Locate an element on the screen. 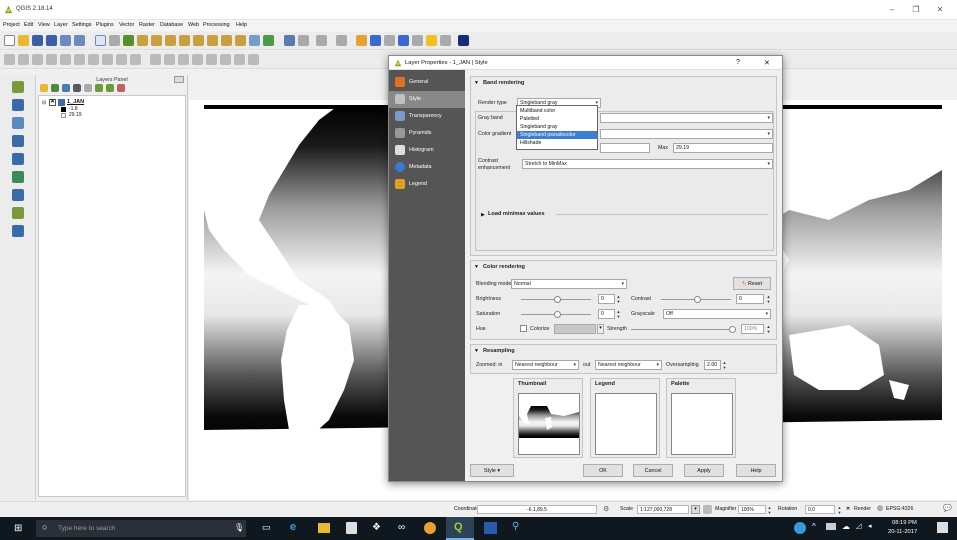 Image resolution: width=957 pixels, height=540 pixels. pan-map-icon is located at coordinates (100, 40).